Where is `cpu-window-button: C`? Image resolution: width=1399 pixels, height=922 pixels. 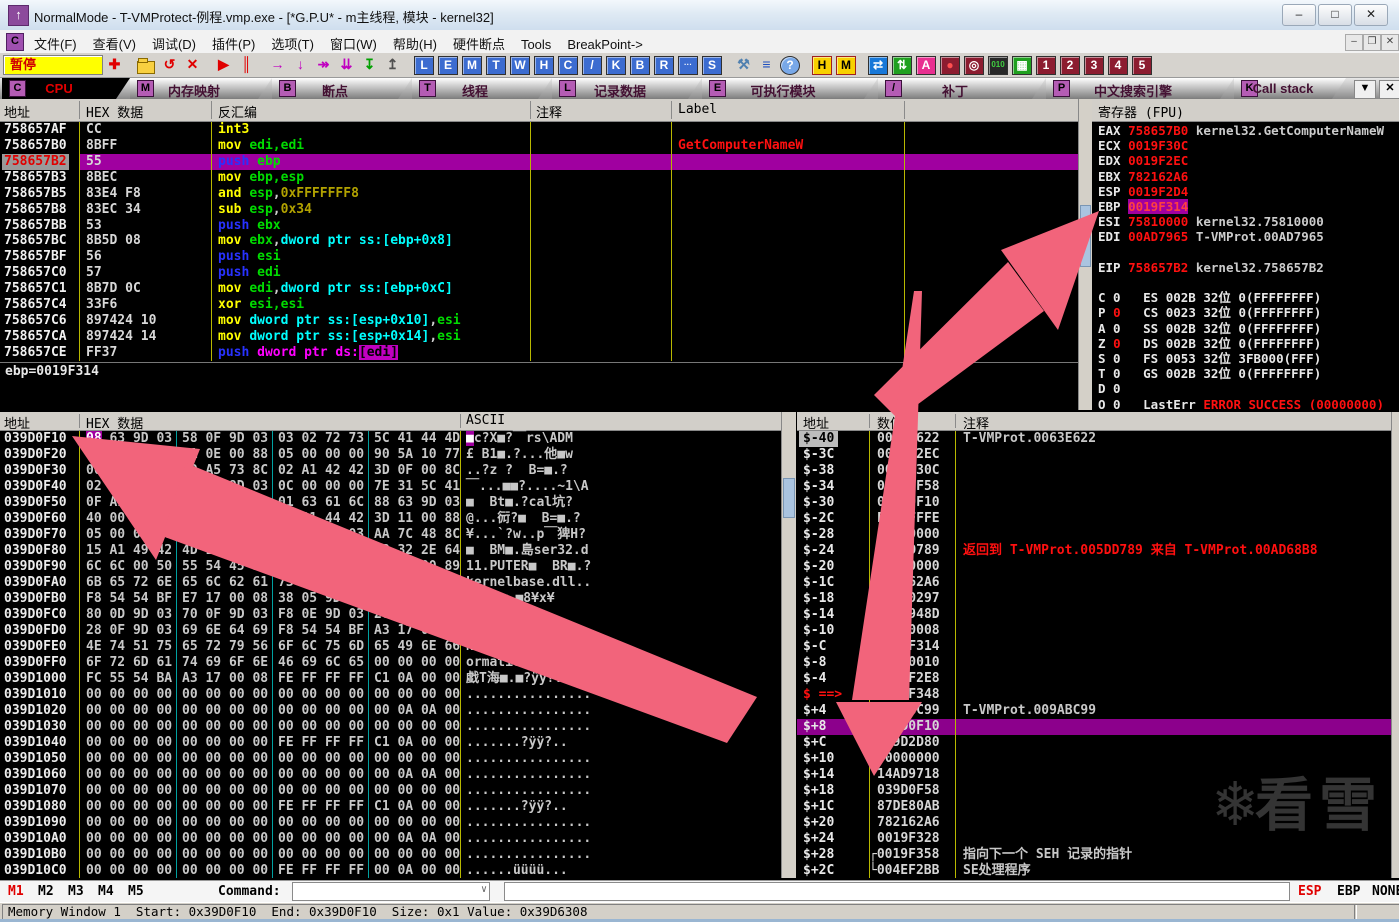
cpu-window-button: C is located at coordinates (568, 65).